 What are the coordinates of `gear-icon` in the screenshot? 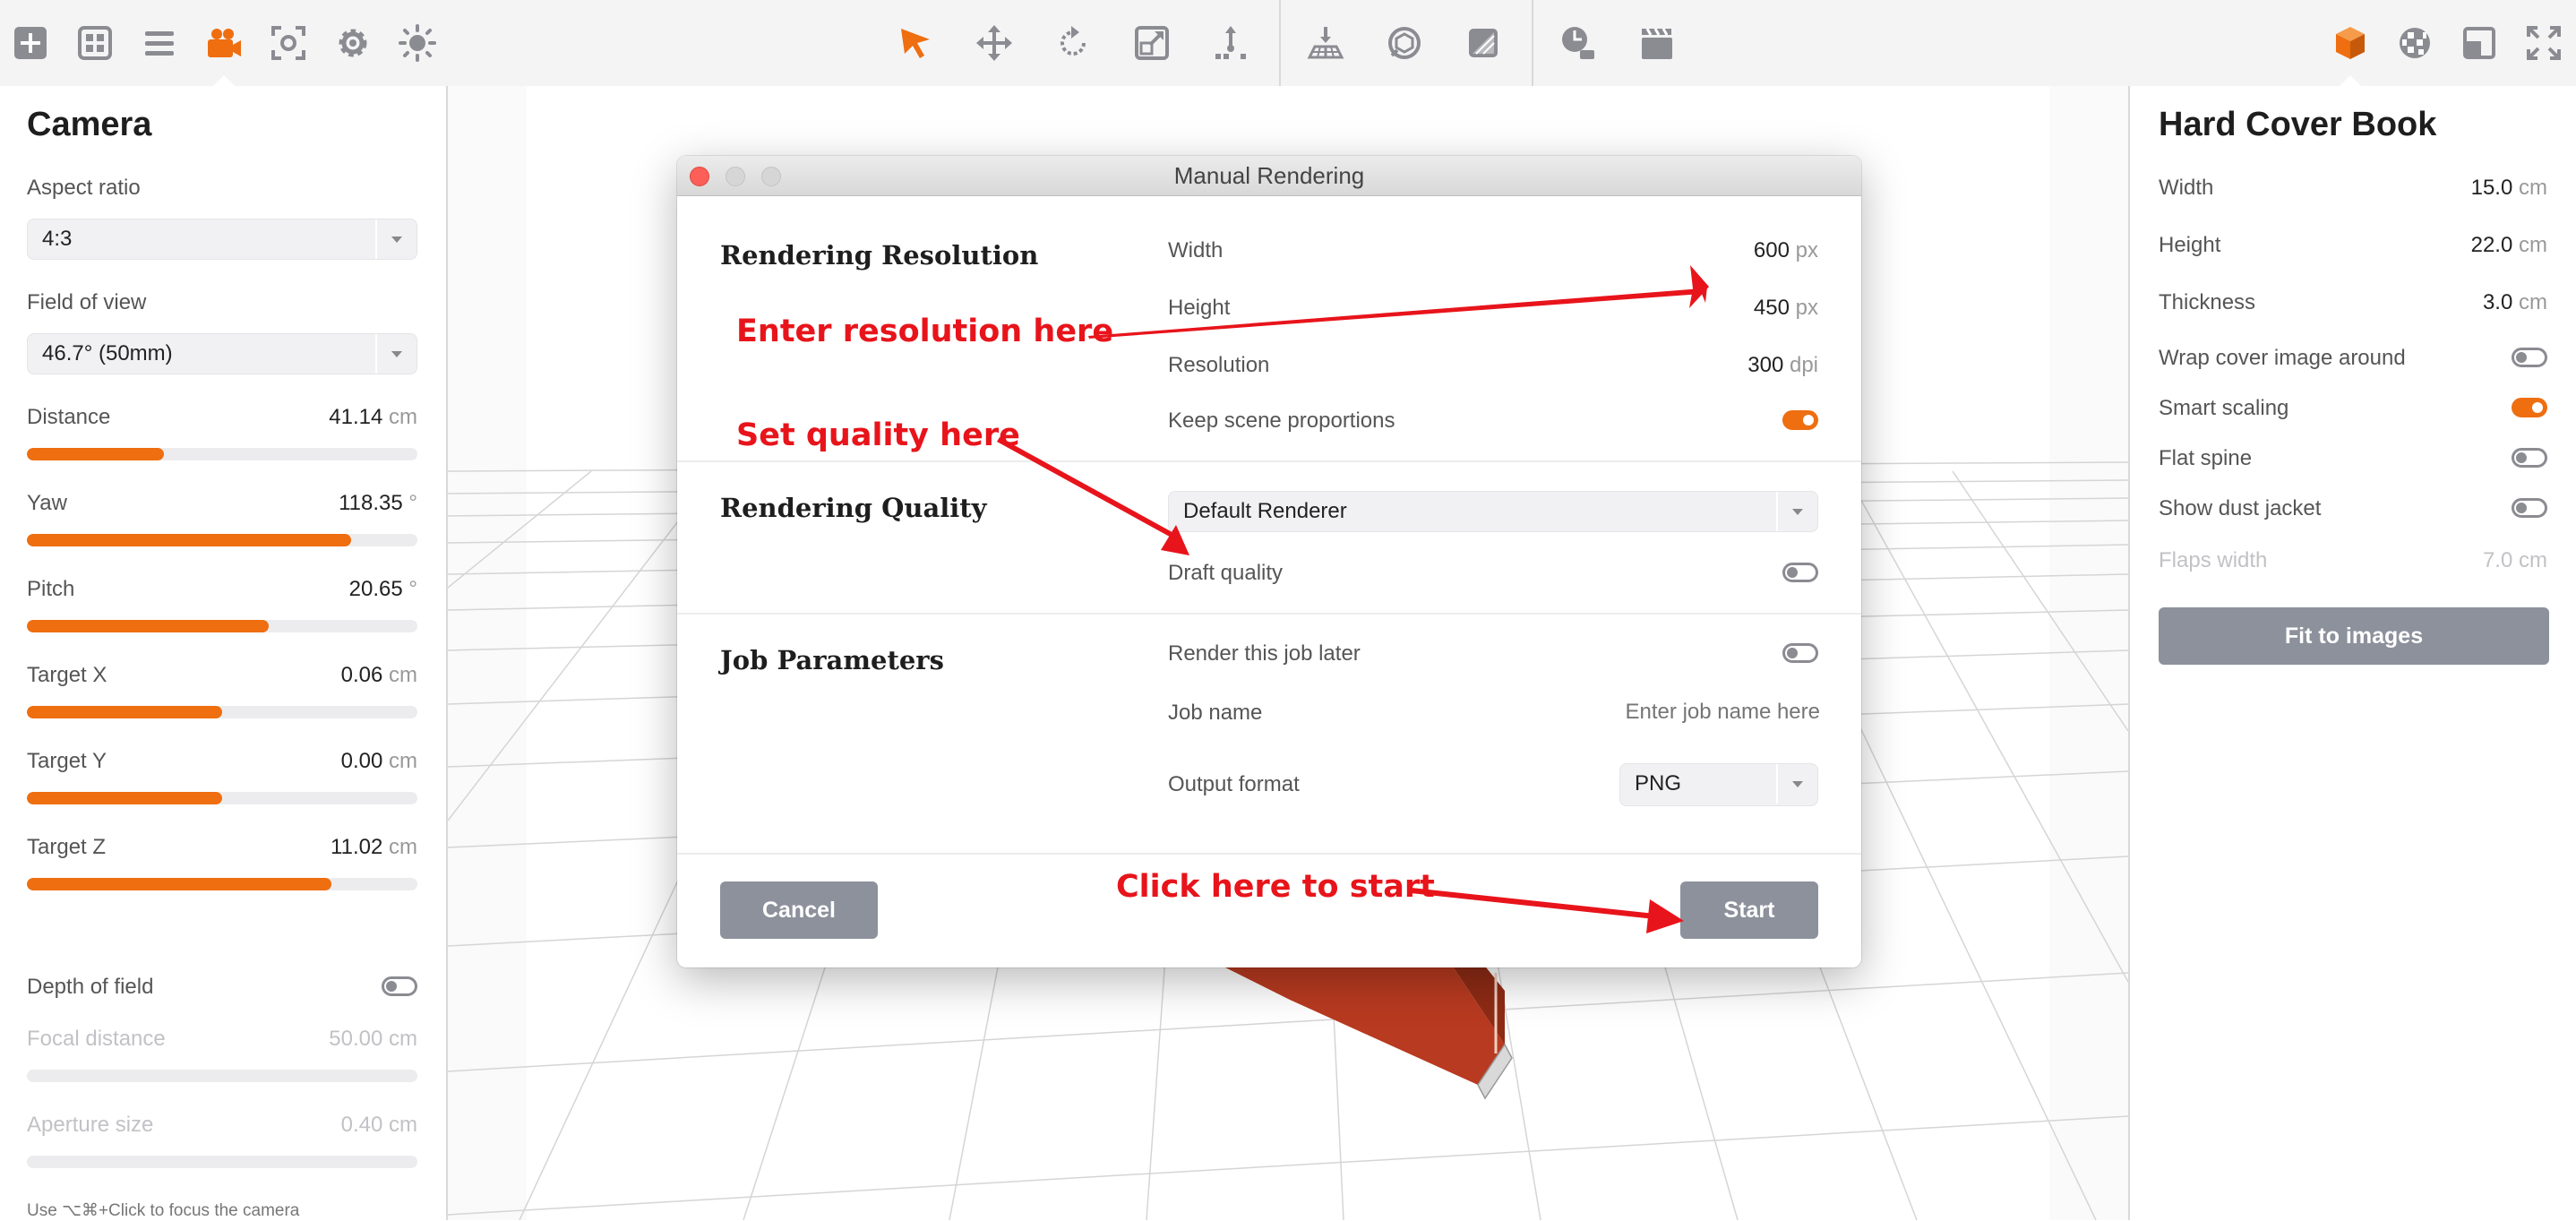 It's located at (353, 43).